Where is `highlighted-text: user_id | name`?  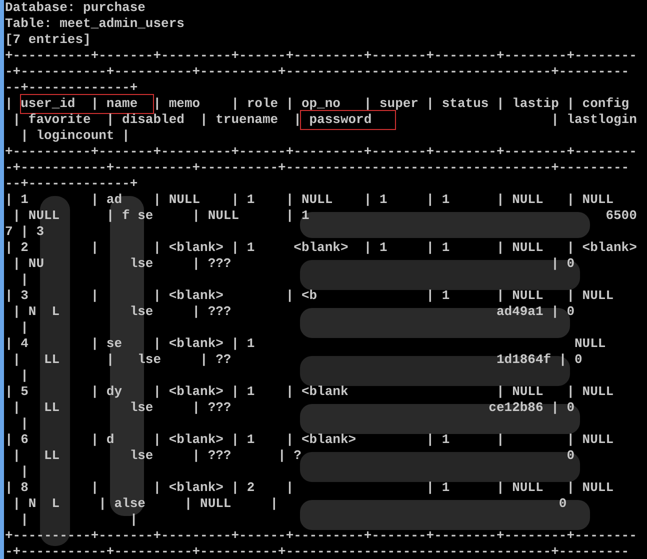 highlighted-text: user_id | name is located at coordinates (87, 104).